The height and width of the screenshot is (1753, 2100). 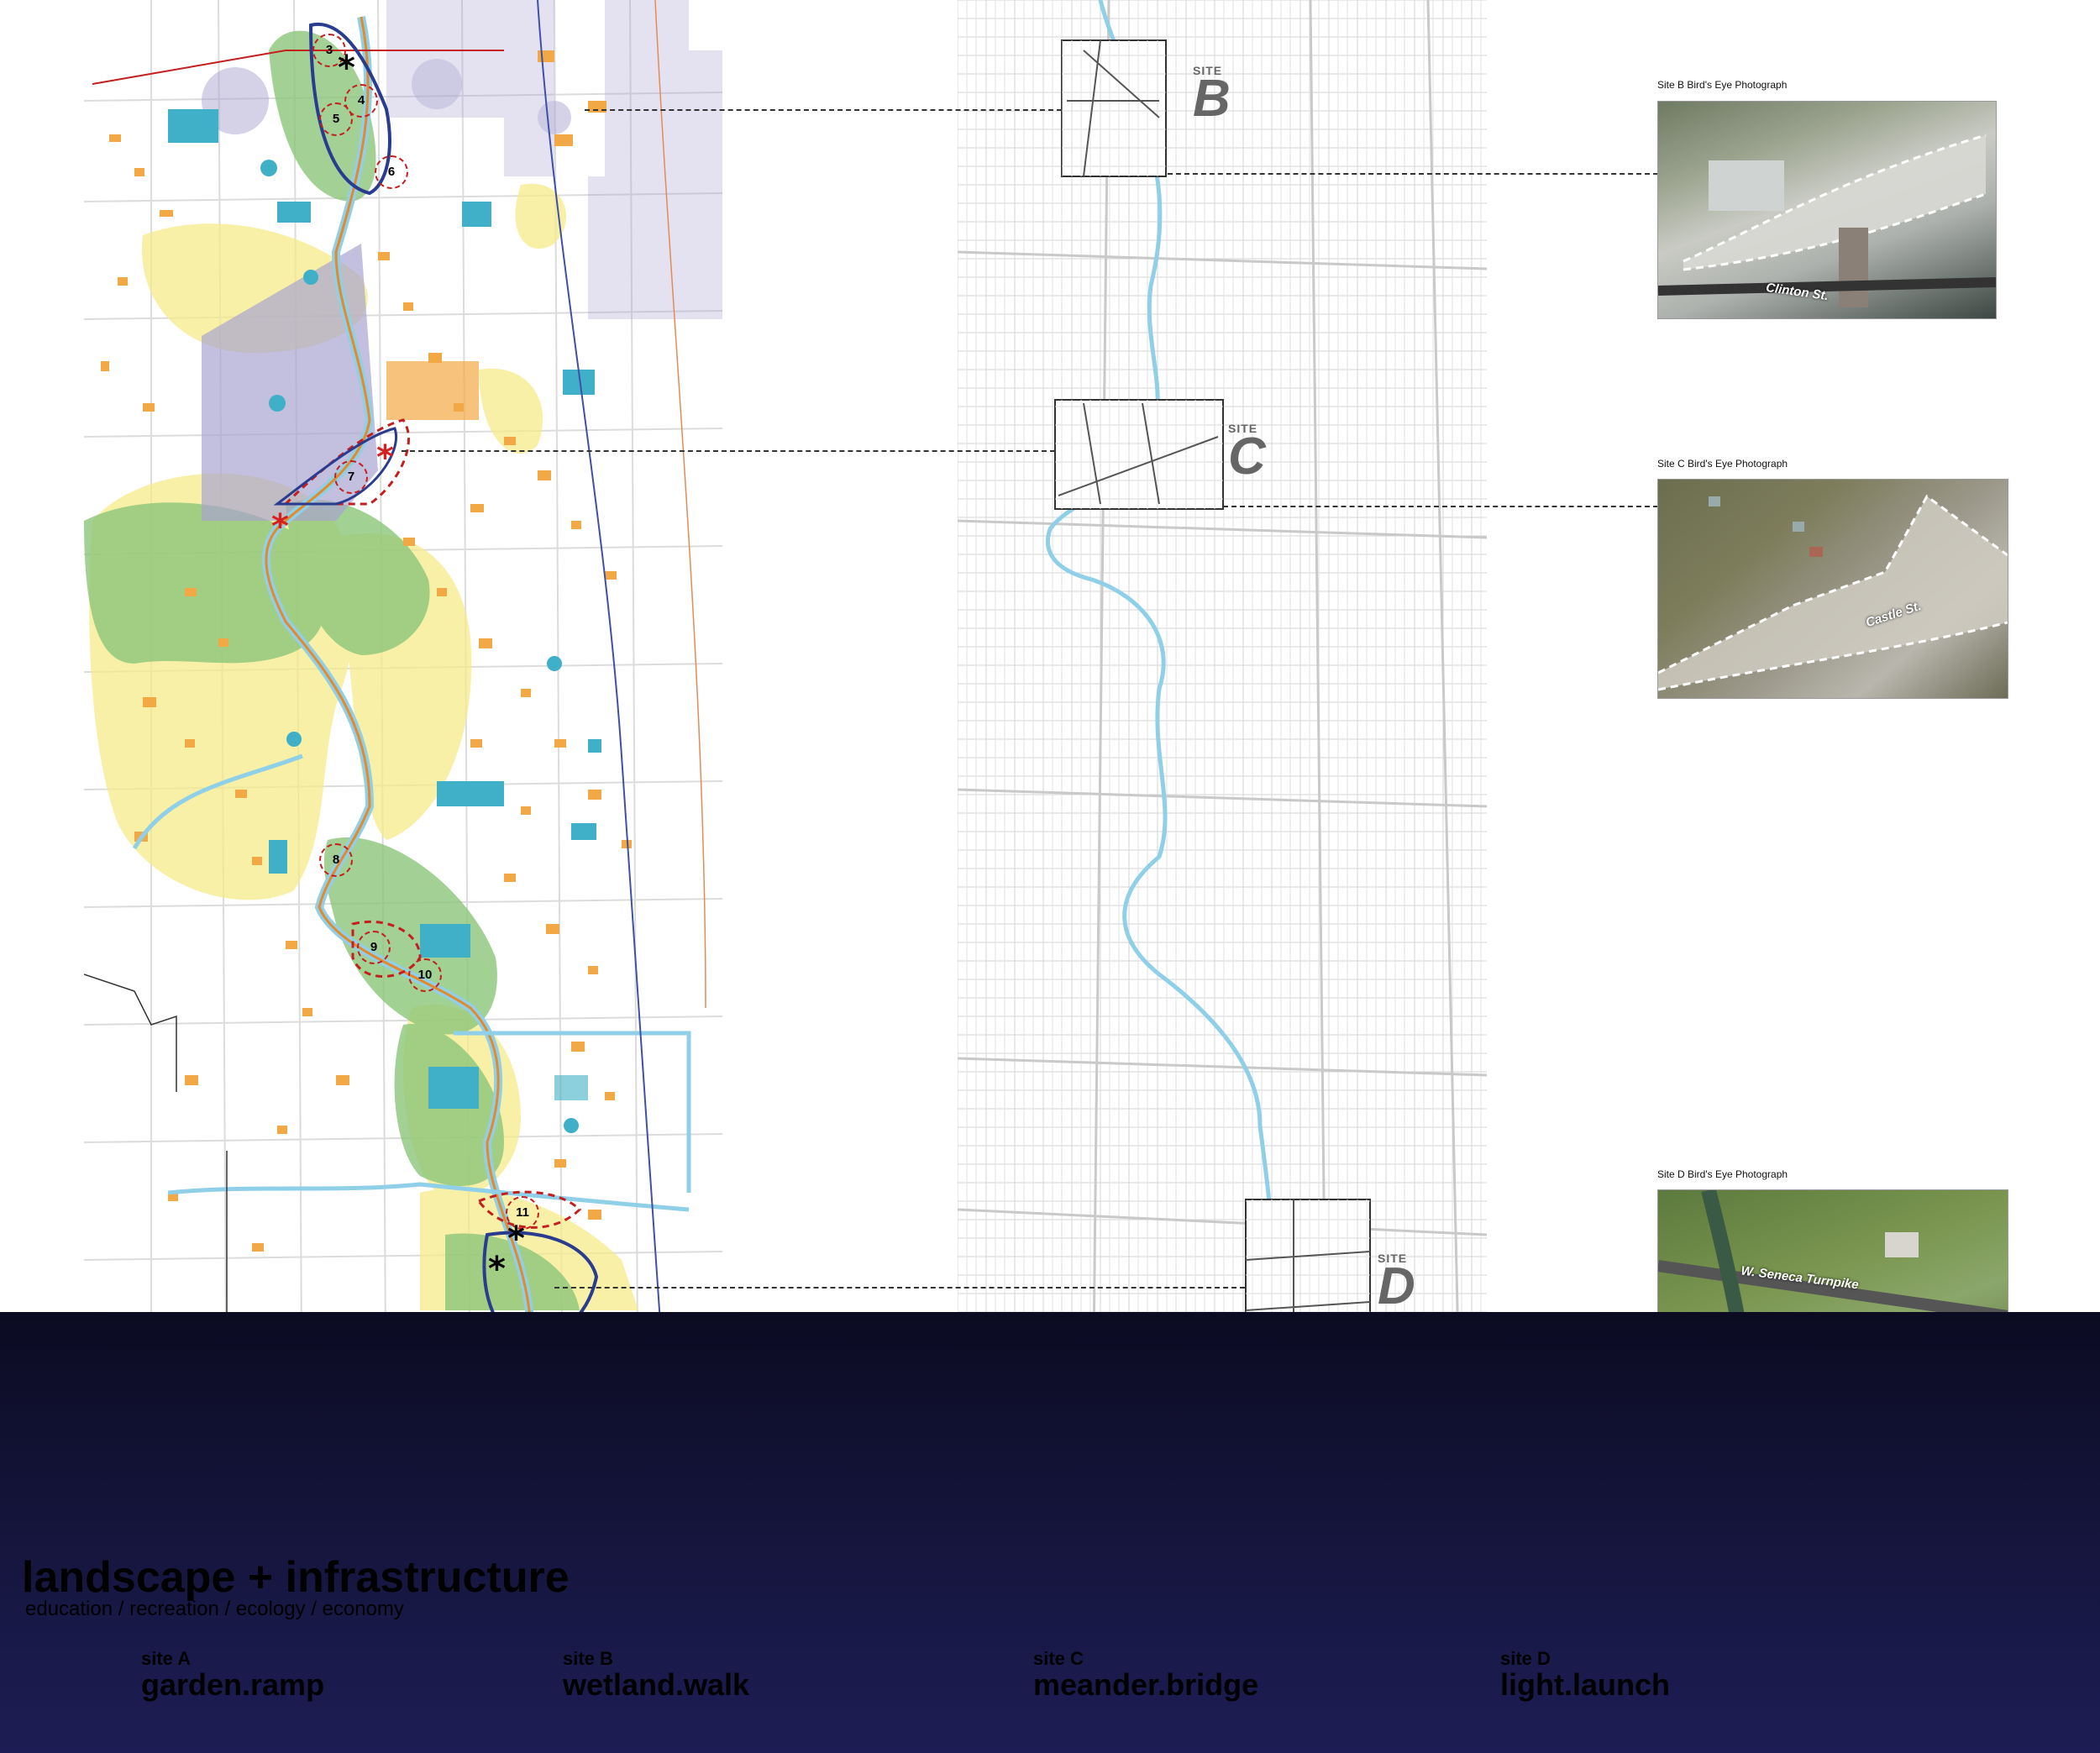 What do you see at coordinates (374, 947) in the screenshot?
I see `marker-9: 9` at bounding box center [374, 947].